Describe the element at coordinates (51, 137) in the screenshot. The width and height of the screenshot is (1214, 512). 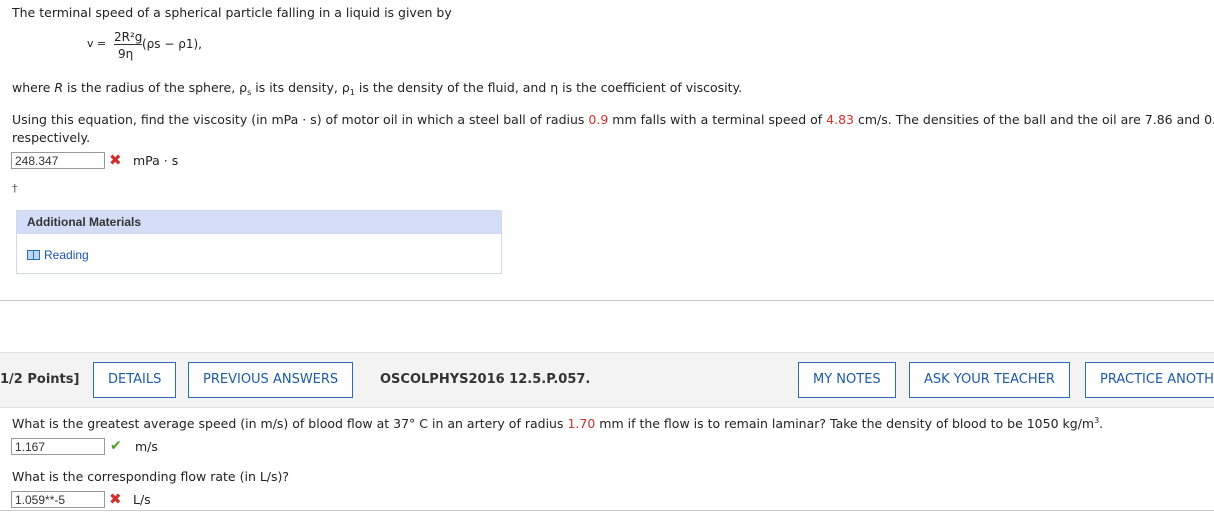
I see `question-text-cont: respectively.` at that location.